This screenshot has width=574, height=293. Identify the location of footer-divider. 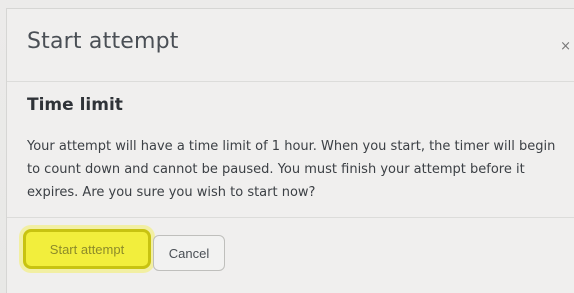
(290, 217).